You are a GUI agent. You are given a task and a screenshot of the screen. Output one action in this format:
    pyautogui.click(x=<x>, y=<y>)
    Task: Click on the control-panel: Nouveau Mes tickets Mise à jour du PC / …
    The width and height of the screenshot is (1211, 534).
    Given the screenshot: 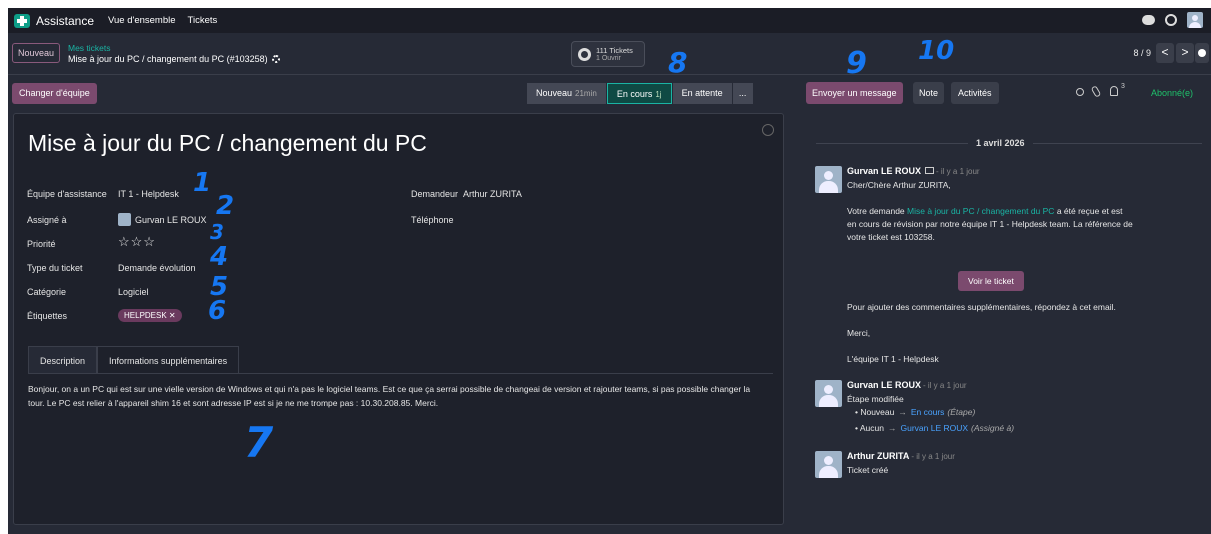 What is the action you would take?
    pyautogui.click(x=609, y=54)
    